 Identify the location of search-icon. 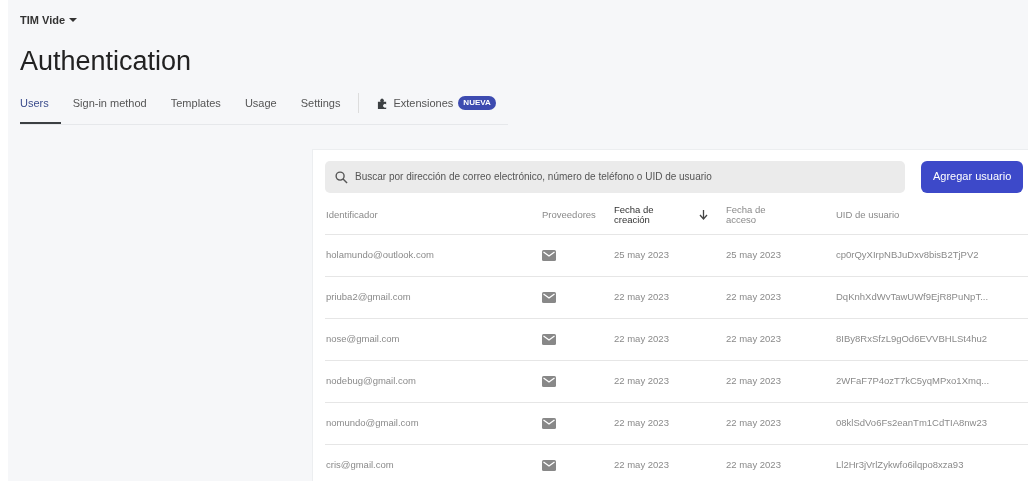
(341, 177).